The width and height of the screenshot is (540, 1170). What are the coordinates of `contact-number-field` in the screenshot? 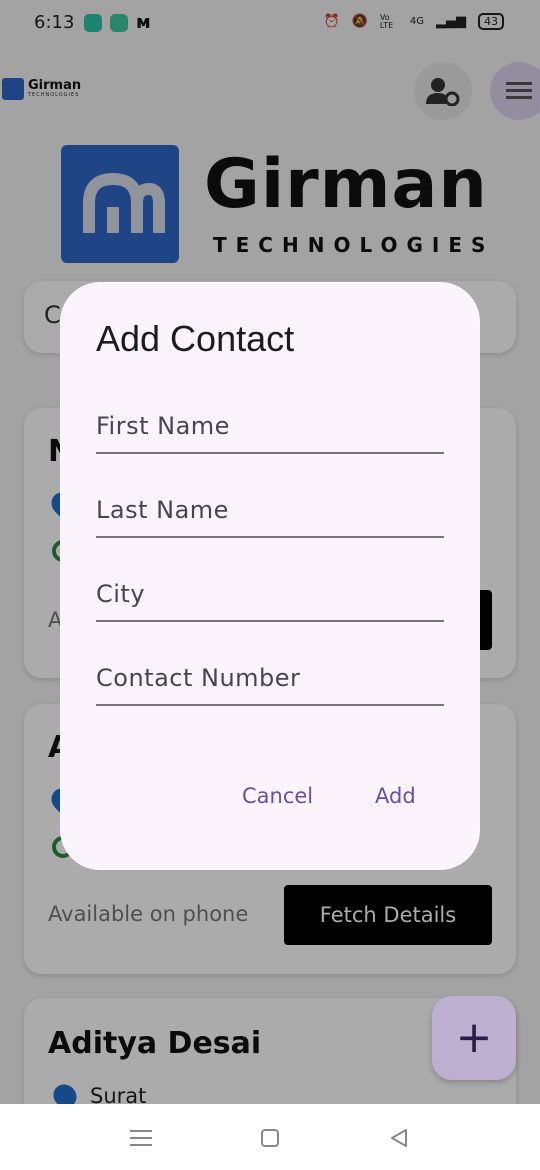 It's located at (270, 685).